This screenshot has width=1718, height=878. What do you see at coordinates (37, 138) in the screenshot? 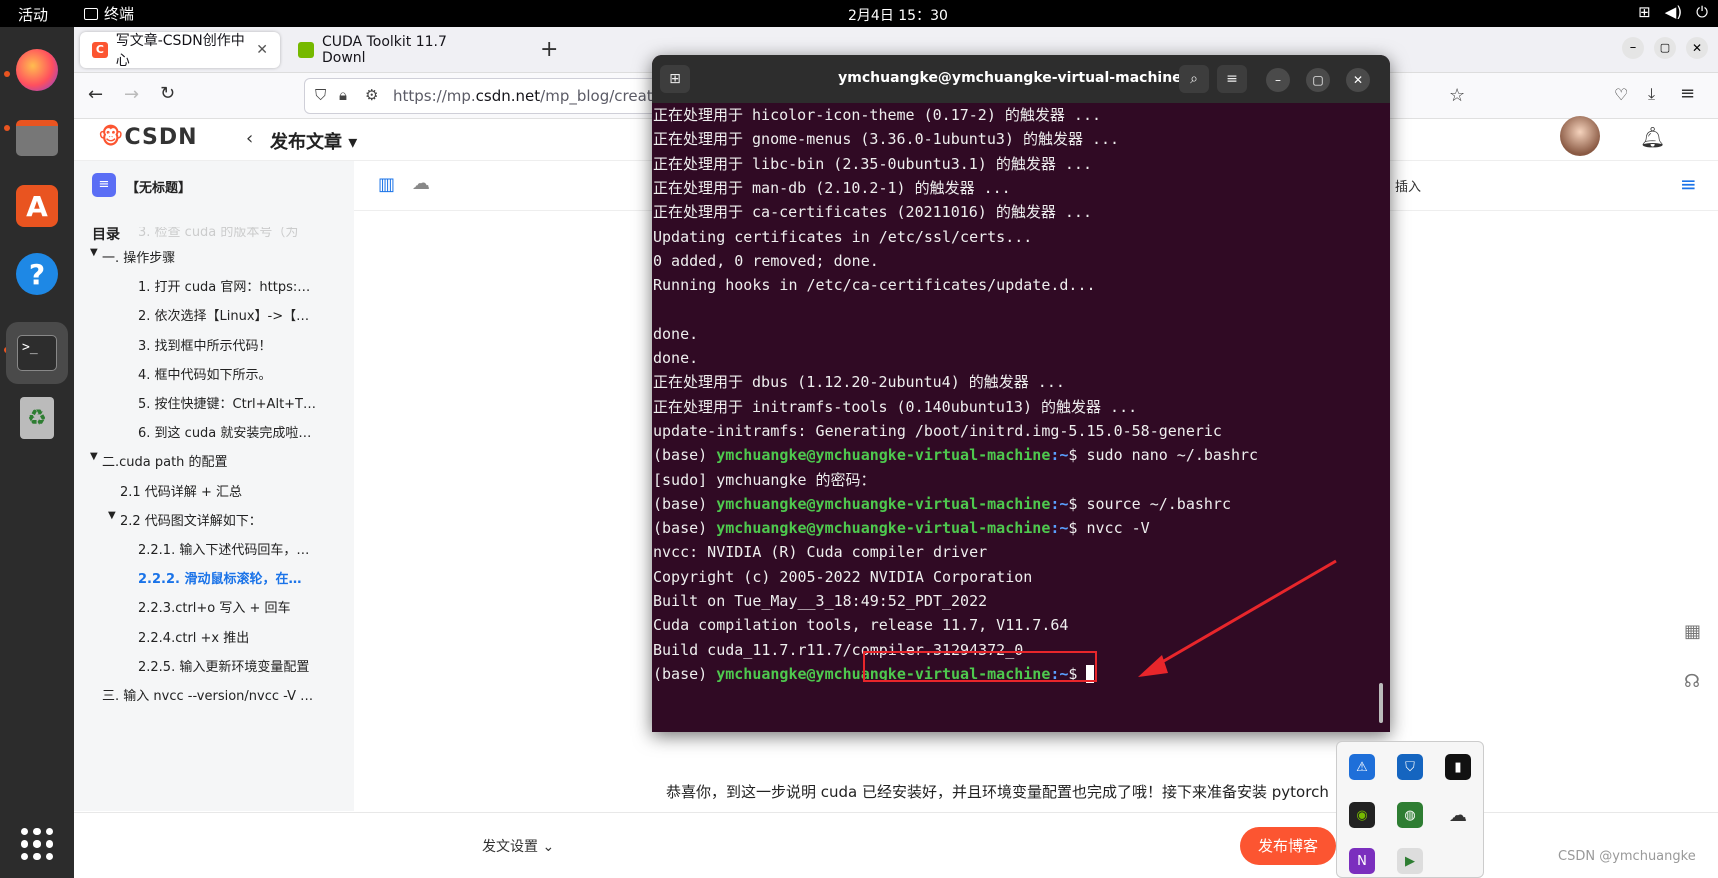
I see `files-icon` at bounding box center [37, 138].